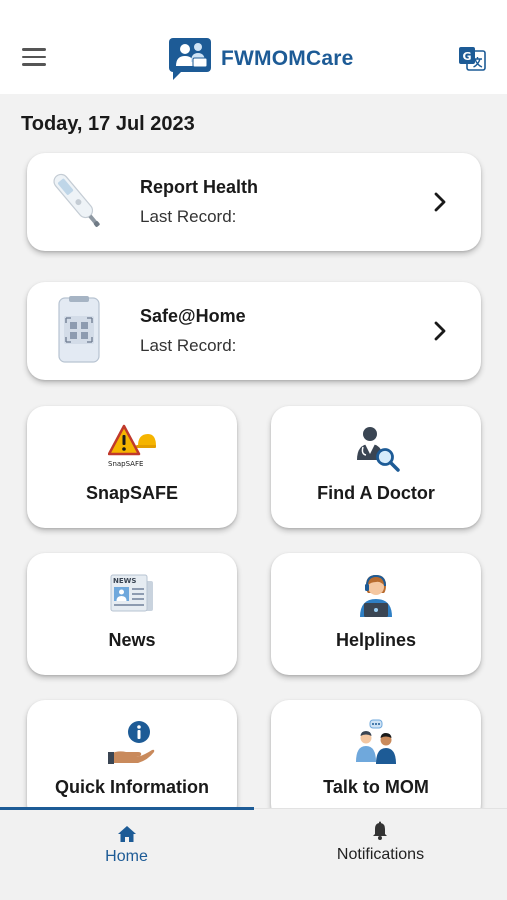  I want to click on safe-at-home-last-record: Last Record:, so click(188, 345).